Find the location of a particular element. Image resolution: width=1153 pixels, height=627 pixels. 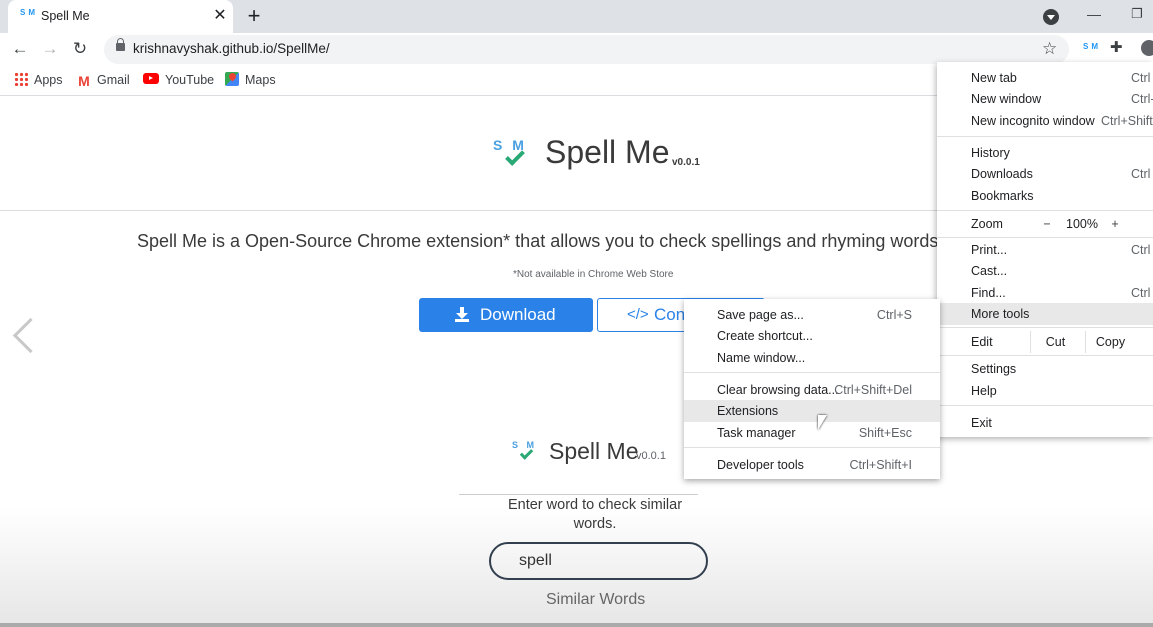

submenu-item-developer-tools: Developer tools Ctrl+Shift+I is located at coordinates (812, 465).